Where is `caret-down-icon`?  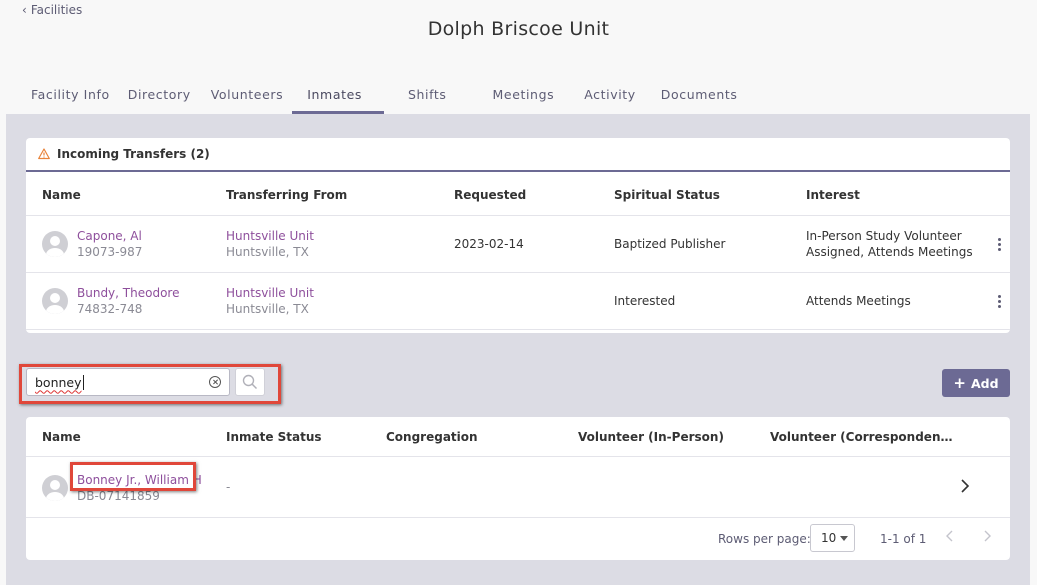
caret-down-icon is located at coordinates (844, 538).